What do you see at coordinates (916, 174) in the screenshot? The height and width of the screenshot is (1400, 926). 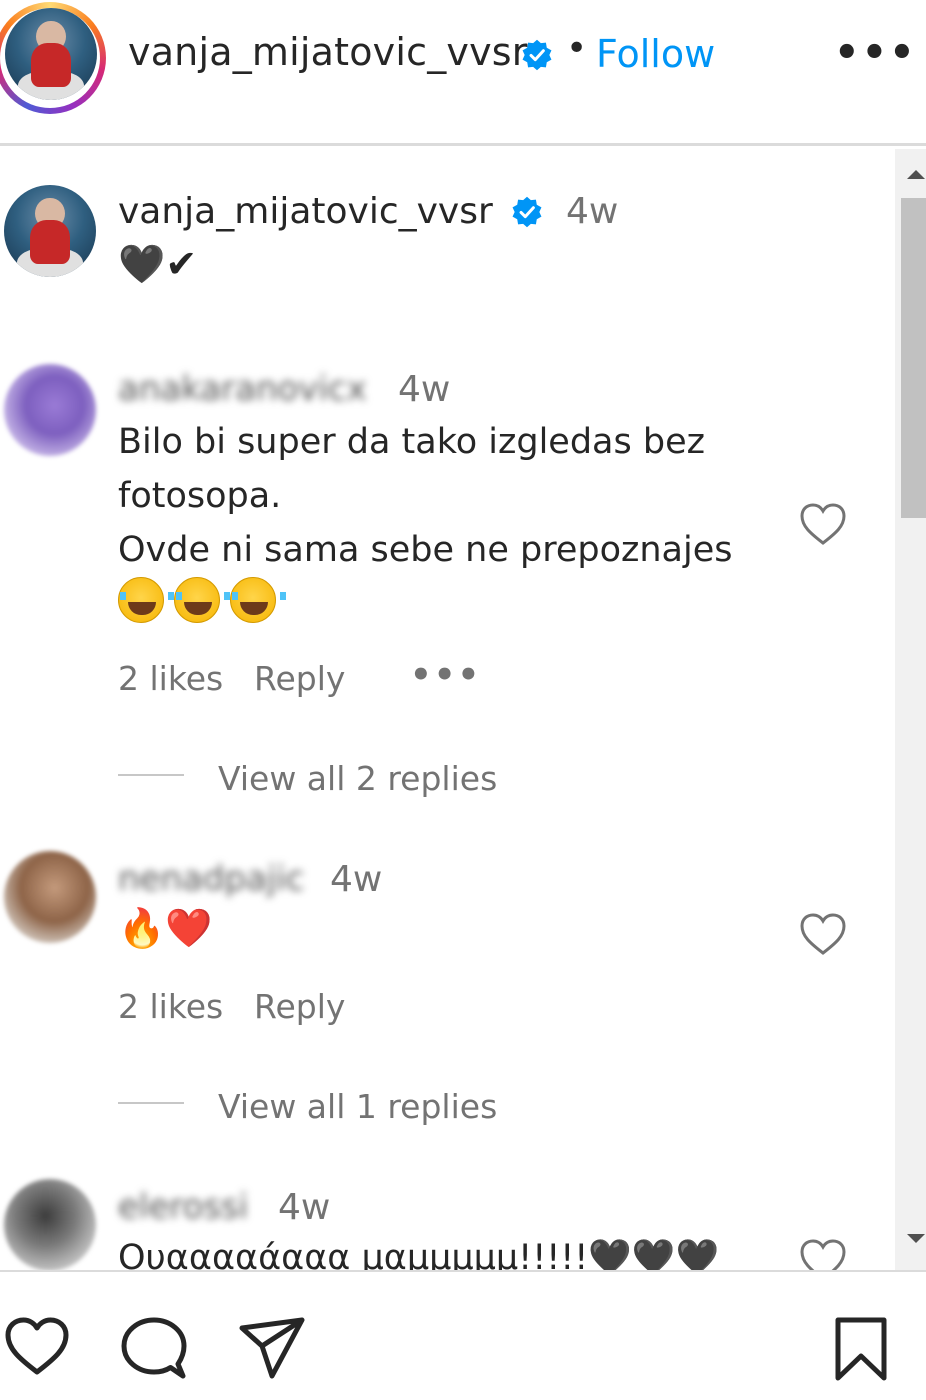 I see `scroll-up-arrow-icon` at bounding box center [916, 174].